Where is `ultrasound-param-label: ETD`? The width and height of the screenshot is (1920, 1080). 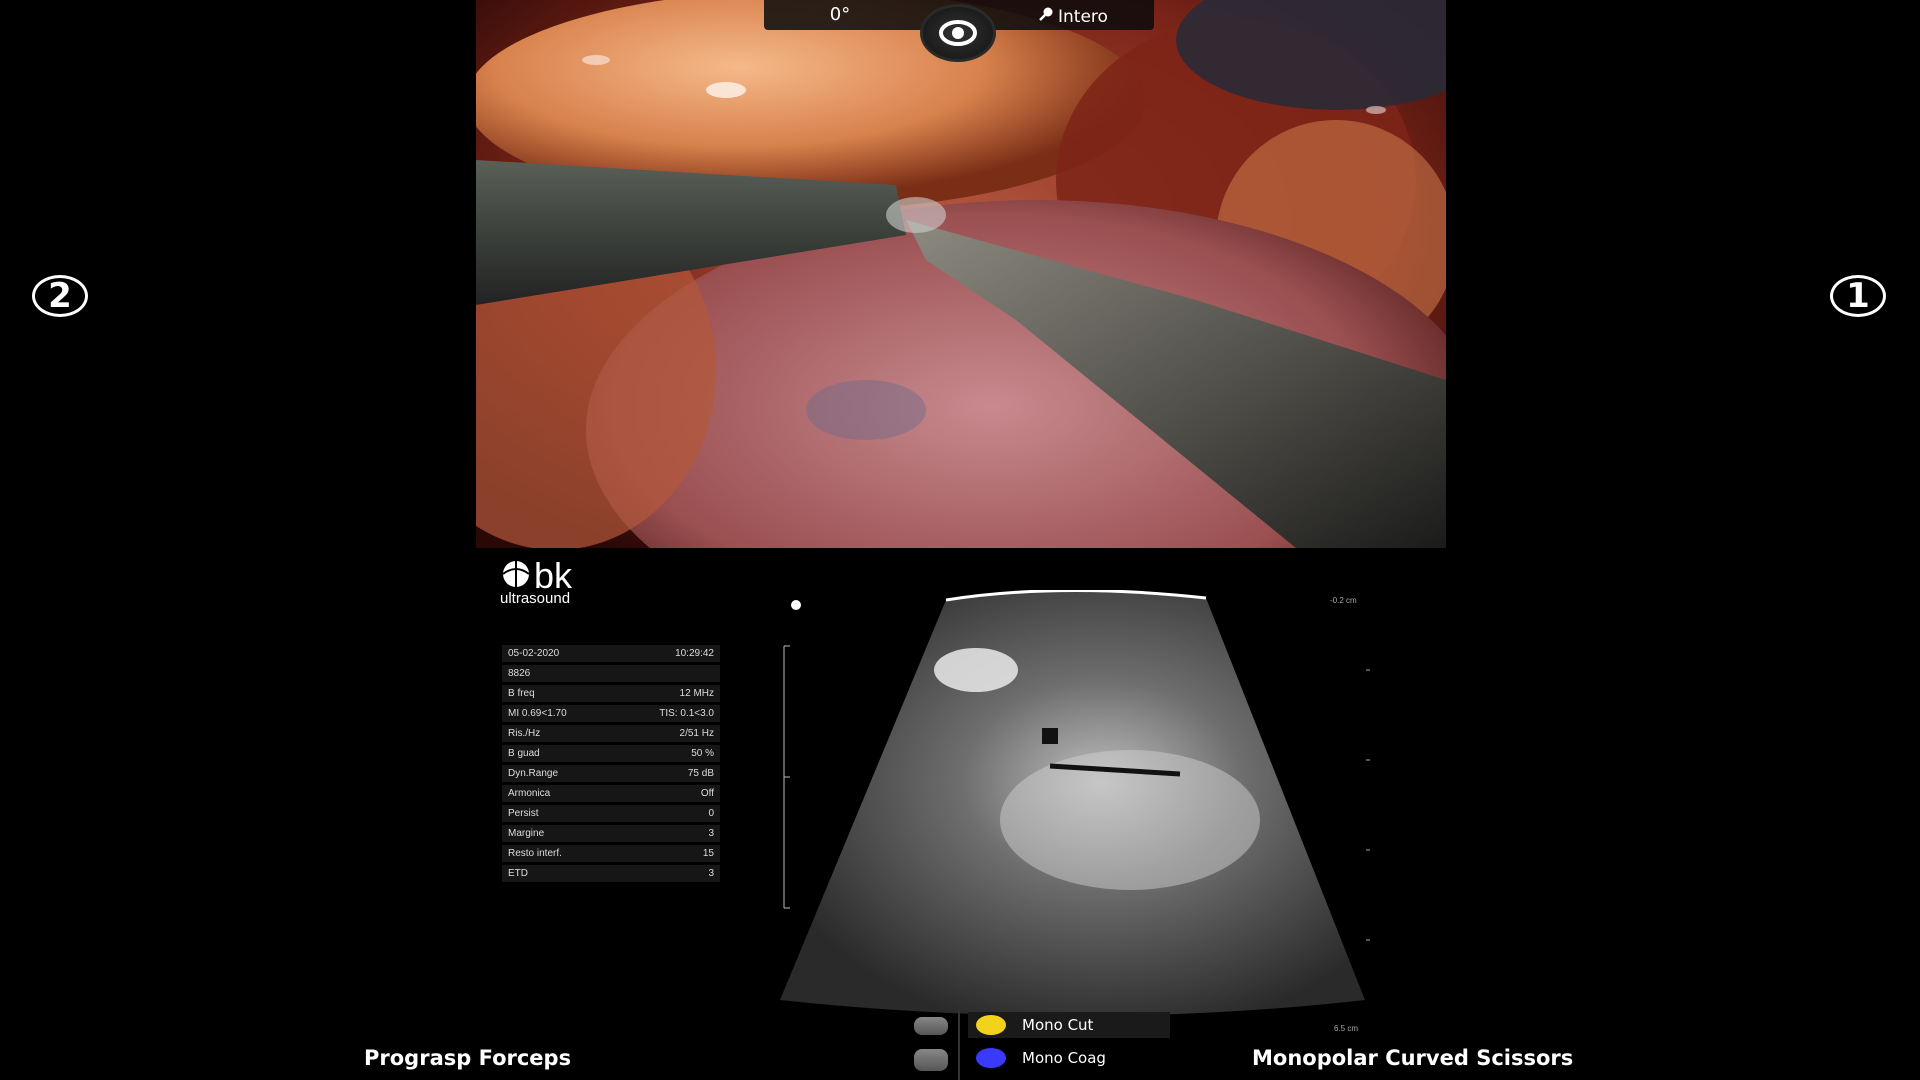
ultrasound-param-label: ETD is located at coordinates (518, 873).